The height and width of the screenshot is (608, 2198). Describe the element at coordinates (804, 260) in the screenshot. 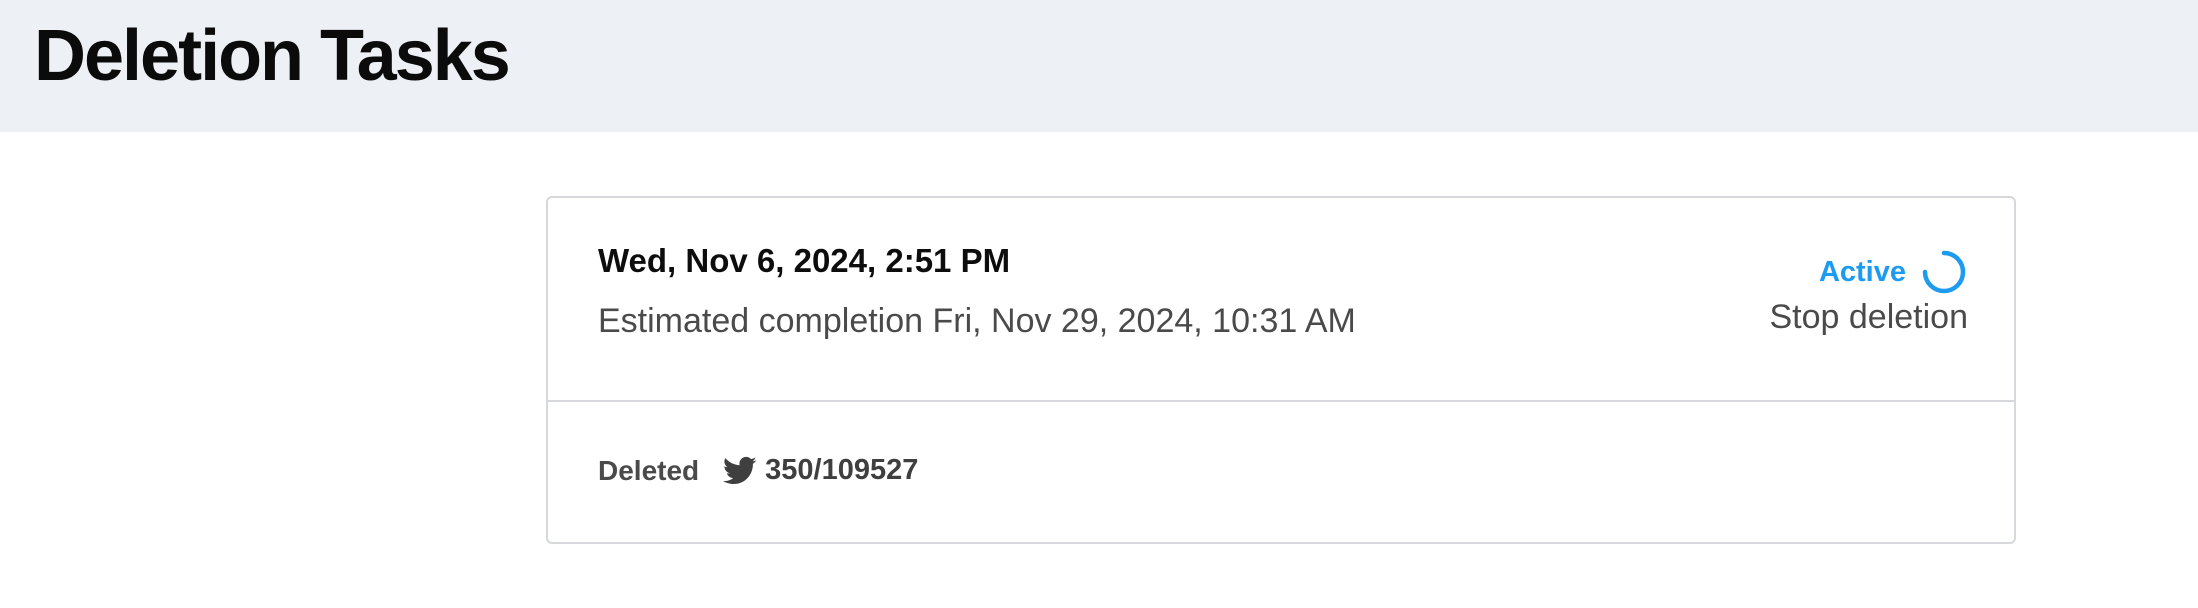

I see `task-start-date: Wed, Nov 6, 2024, 2:51 PM` at that location.